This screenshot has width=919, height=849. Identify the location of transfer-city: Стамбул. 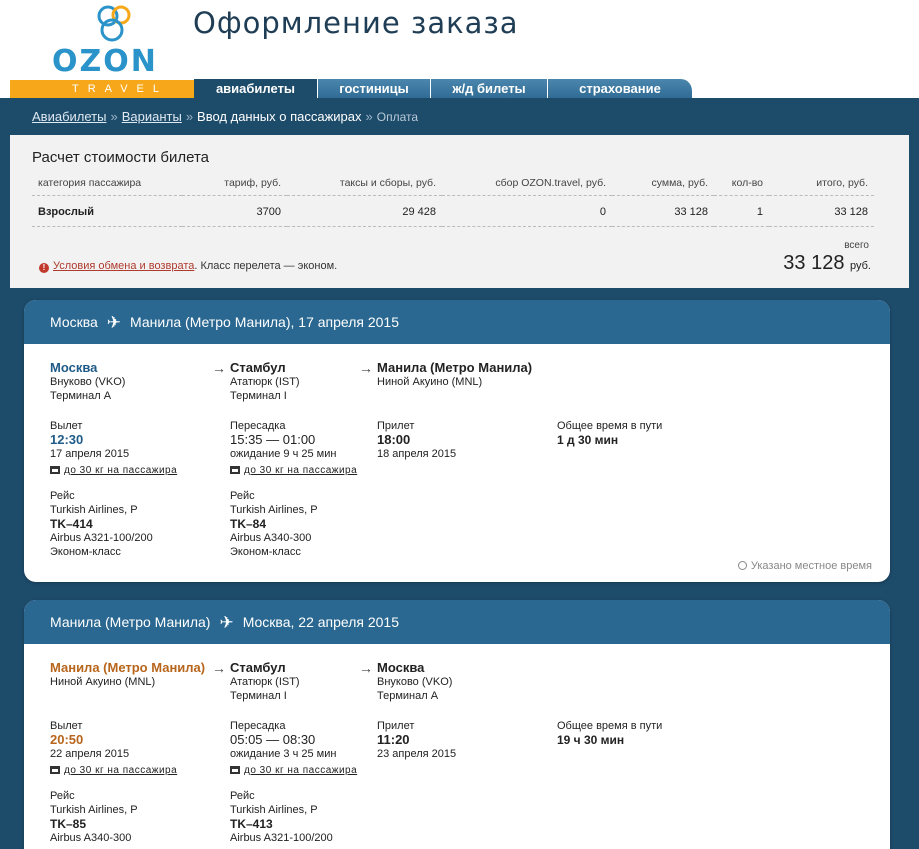
(258, 367).